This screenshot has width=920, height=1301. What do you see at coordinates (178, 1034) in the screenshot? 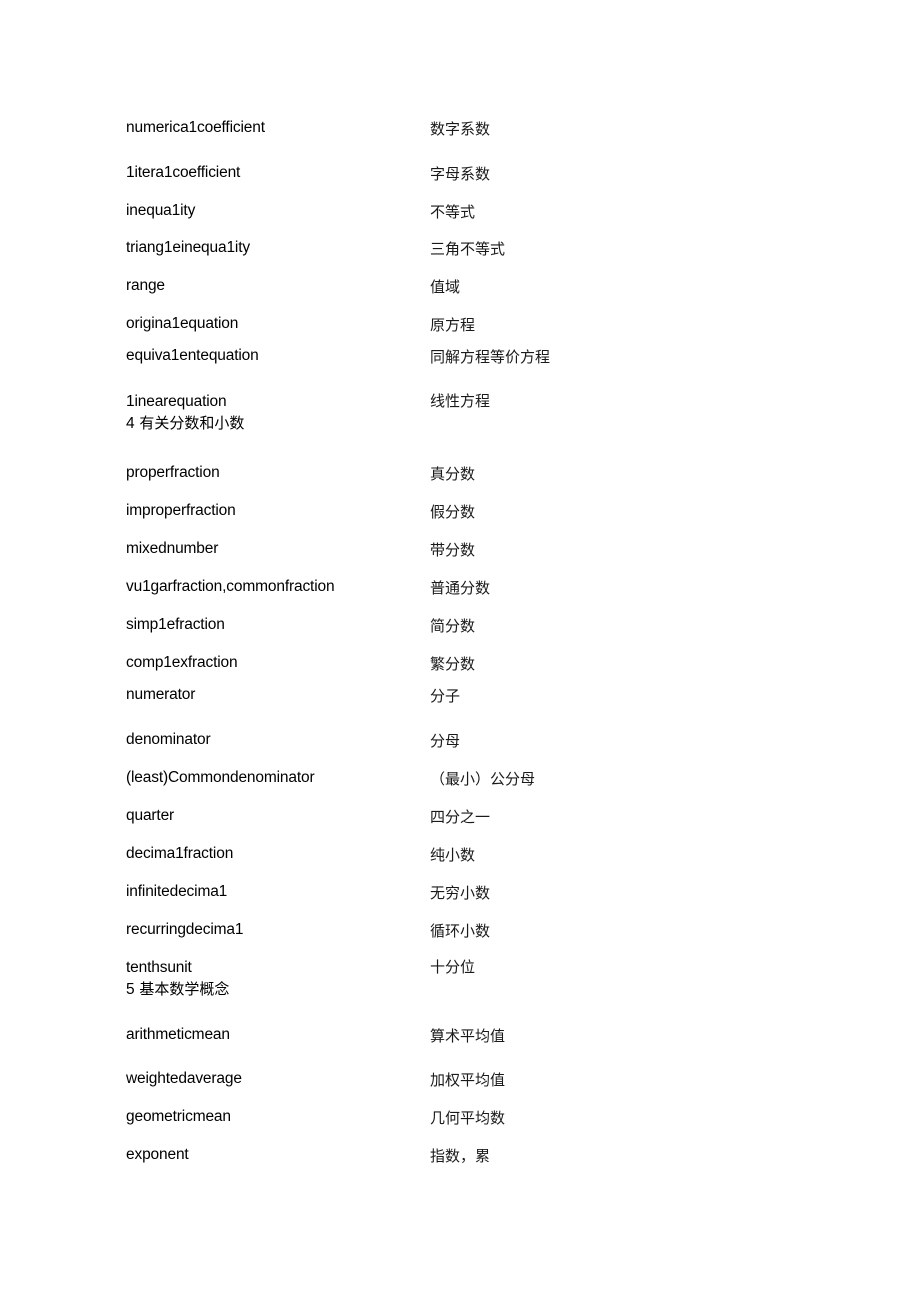
I see `term-english: arithmeticmean` at bounding box center [178, 1034].